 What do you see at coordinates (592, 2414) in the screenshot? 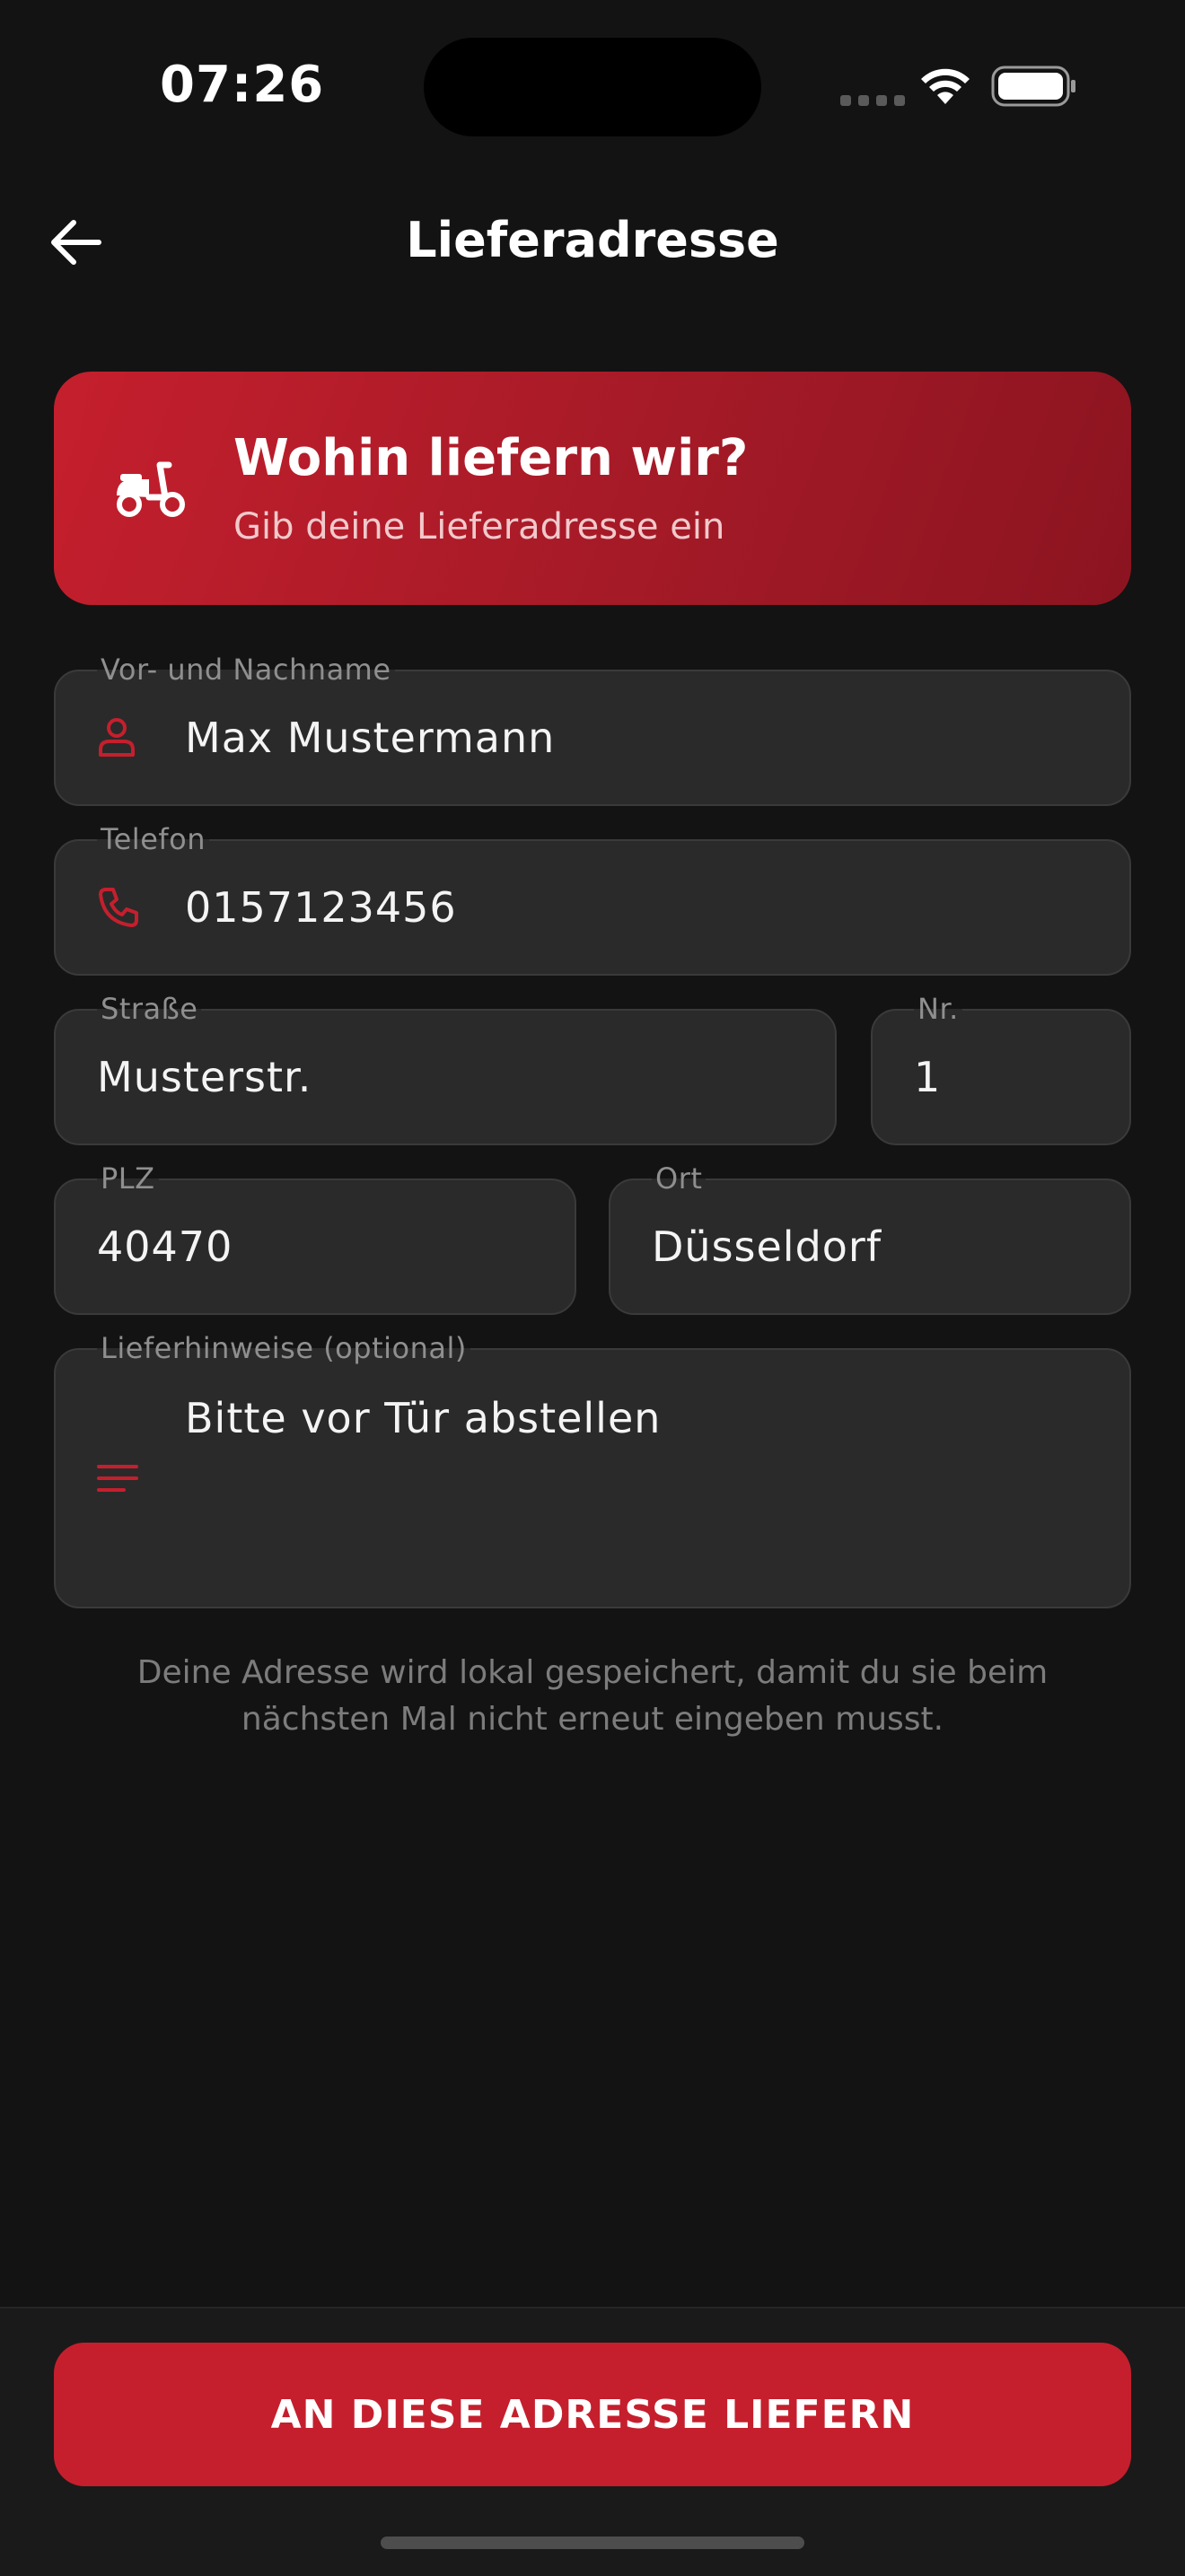
I see `deliver-to-address-button: AN DIESE ADRESSE LIEFERN` at bounding box center [592, 2414].